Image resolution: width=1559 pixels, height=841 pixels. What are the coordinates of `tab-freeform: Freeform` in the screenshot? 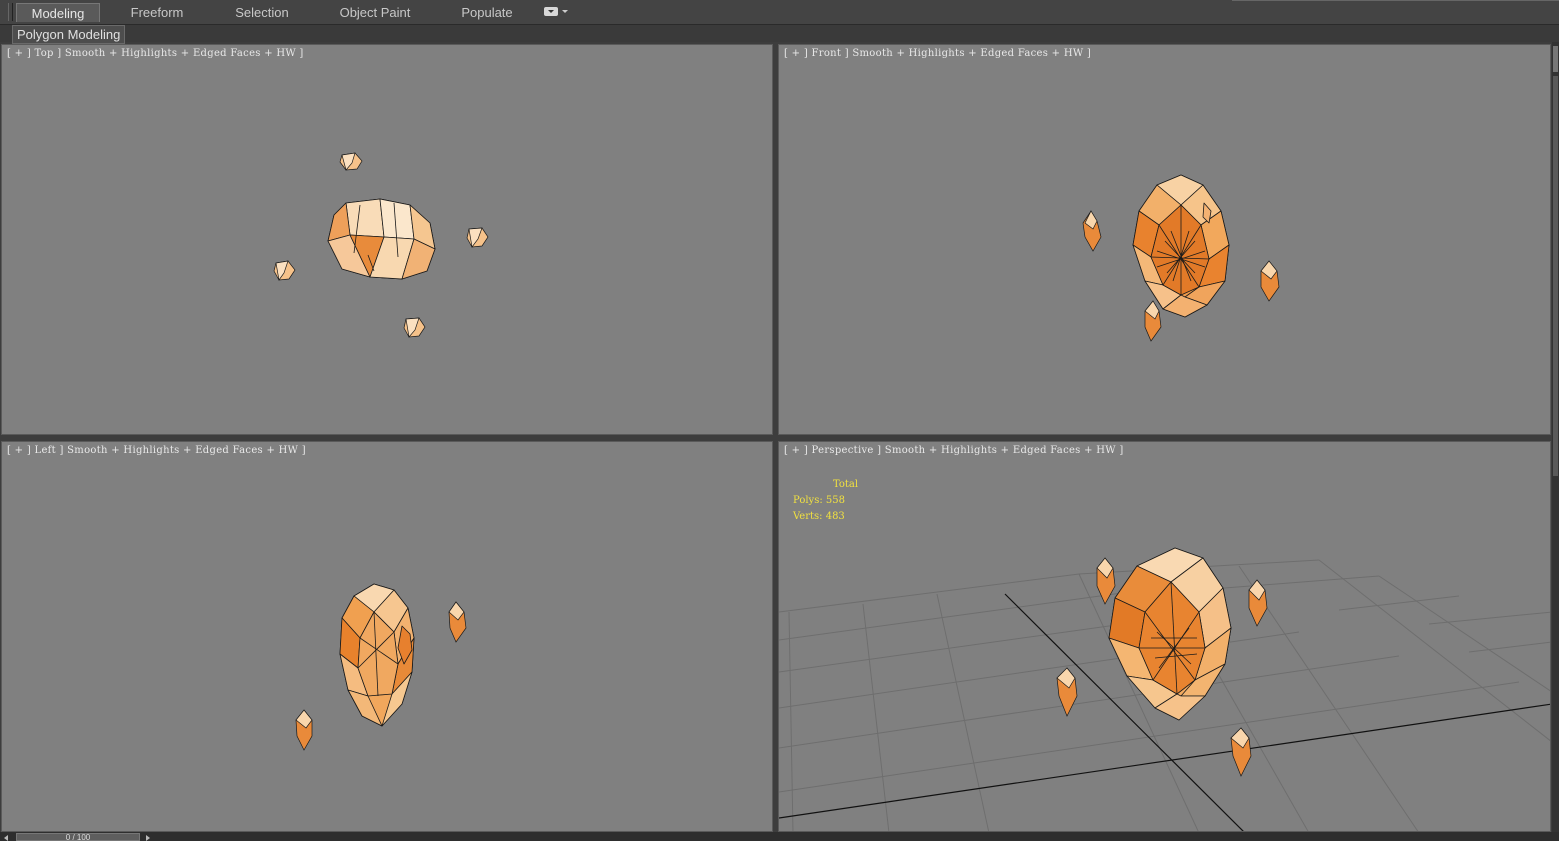 It's located at (157, 12).